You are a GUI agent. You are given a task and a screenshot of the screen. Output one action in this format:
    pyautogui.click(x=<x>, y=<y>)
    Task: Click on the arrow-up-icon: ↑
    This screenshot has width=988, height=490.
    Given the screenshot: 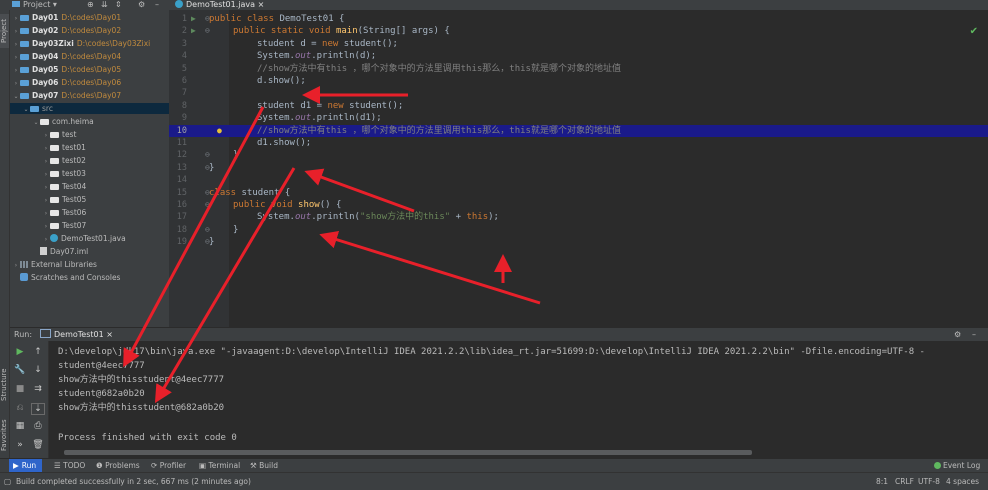 What is the action you would take?
    pyautogui.click(x=38, y=352)
    